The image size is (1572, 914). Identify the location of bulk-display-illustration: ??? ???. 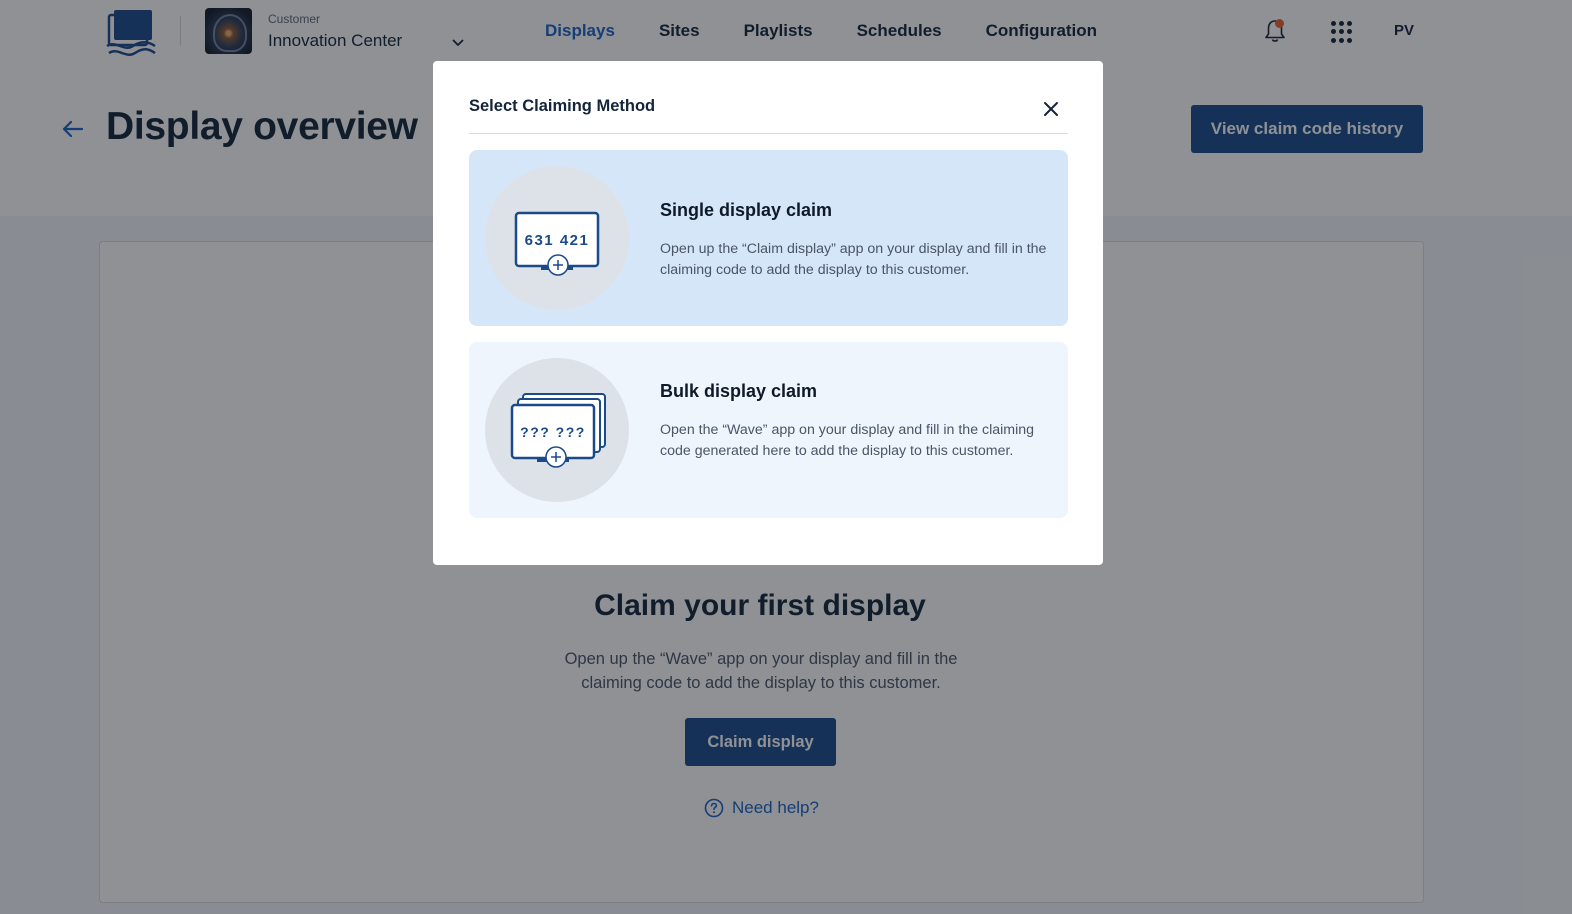
(557, 430).